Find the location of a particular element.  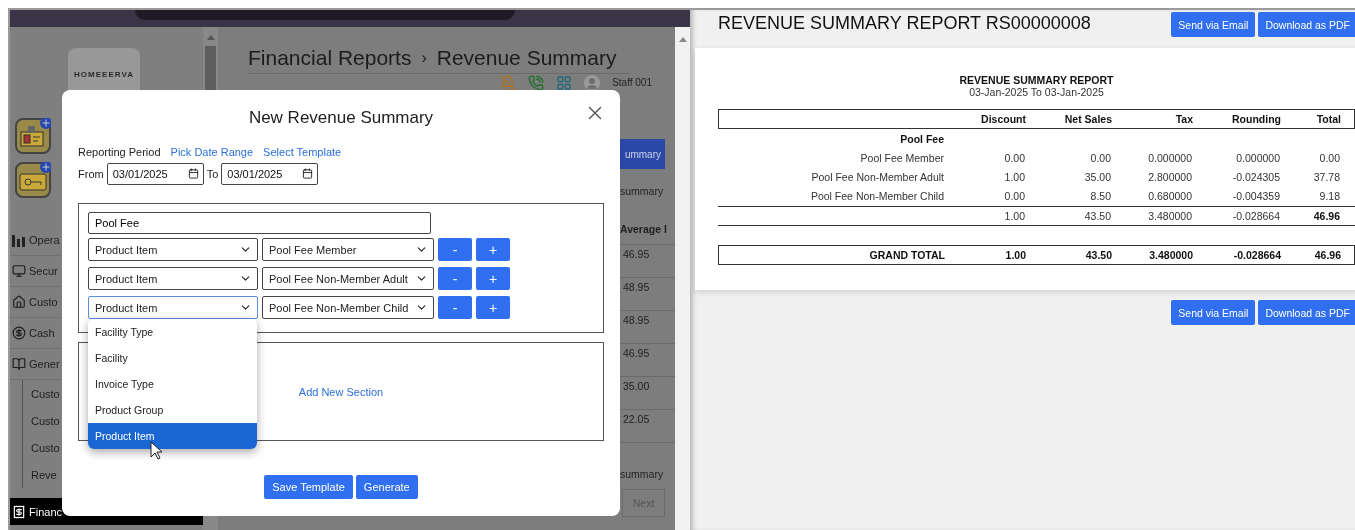

book-icon is located at coordinates (19, 364).